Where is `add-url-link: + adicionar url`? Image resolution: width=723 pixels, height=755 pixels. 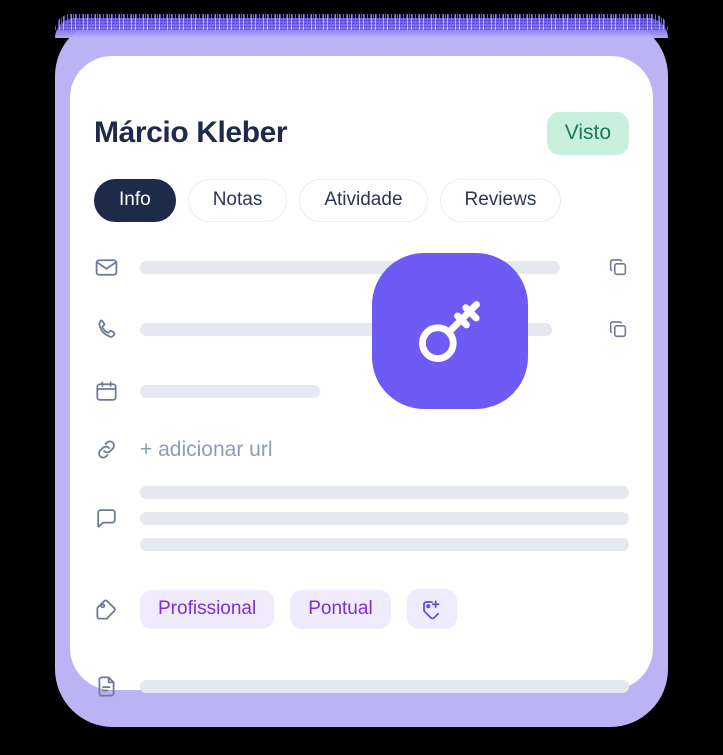 add-url-link: + adicionar url is located at coordinates (367, 449).